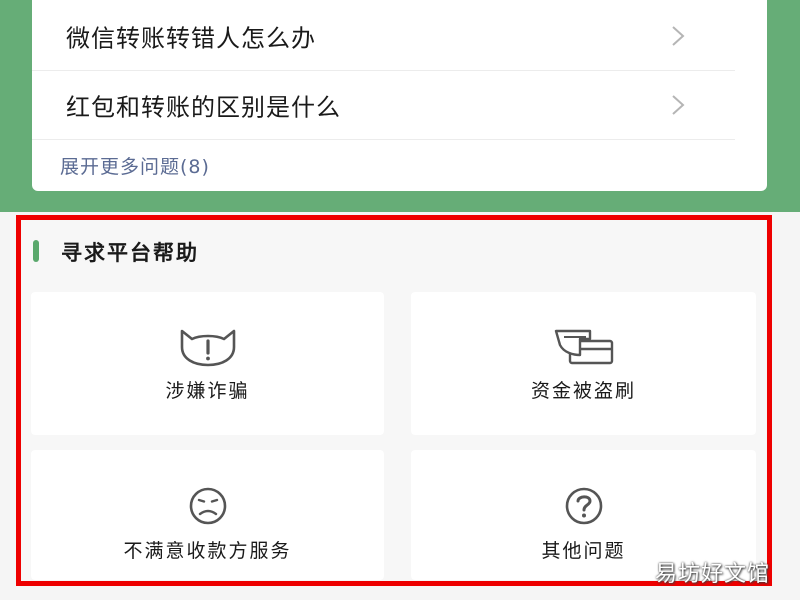 The height and width of the screenshot is (600, 800). What do you see at coordinates (383, 36) in the screenshot?
I see `faq-item-wrong-transfer: 微信转账转错人怎么办` at bounding box center [383, 36].